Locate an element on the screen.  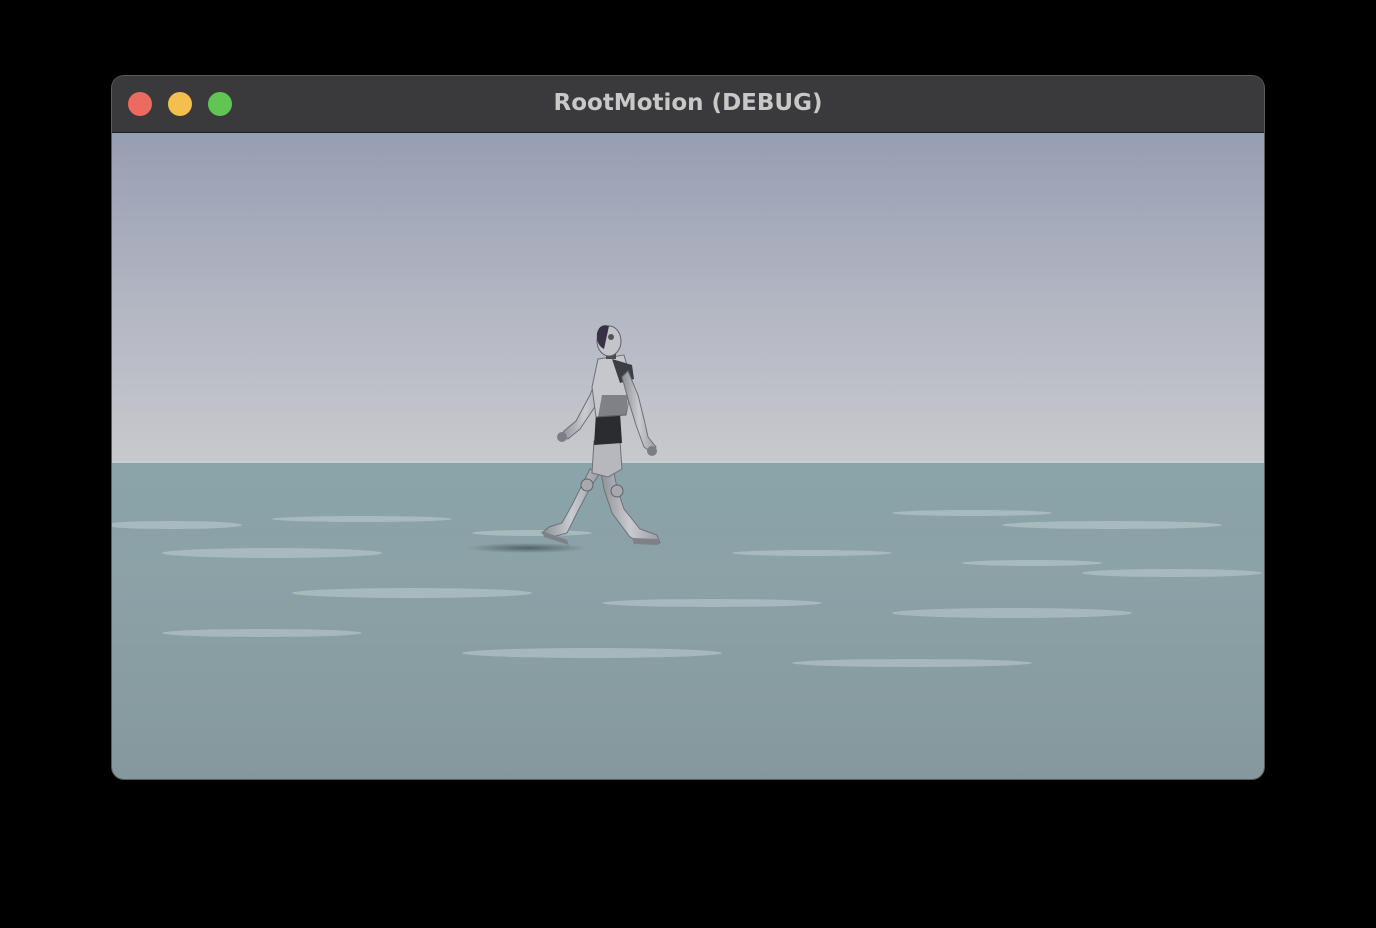
window-title: RootMotion (DEBUG) is located at coordinates (688, 103).